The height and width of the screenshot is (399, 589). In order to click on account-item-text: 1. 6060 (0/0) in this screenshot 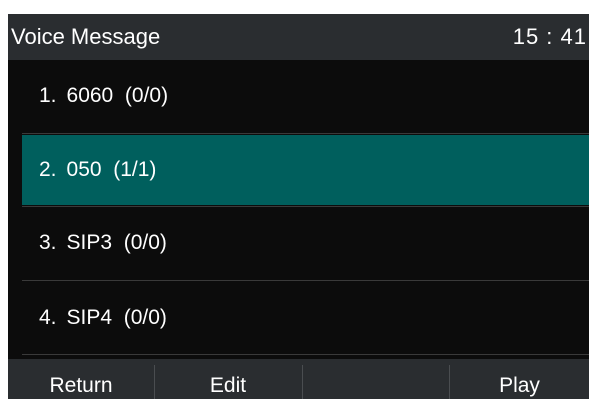, I will do `click(103, 96)`.